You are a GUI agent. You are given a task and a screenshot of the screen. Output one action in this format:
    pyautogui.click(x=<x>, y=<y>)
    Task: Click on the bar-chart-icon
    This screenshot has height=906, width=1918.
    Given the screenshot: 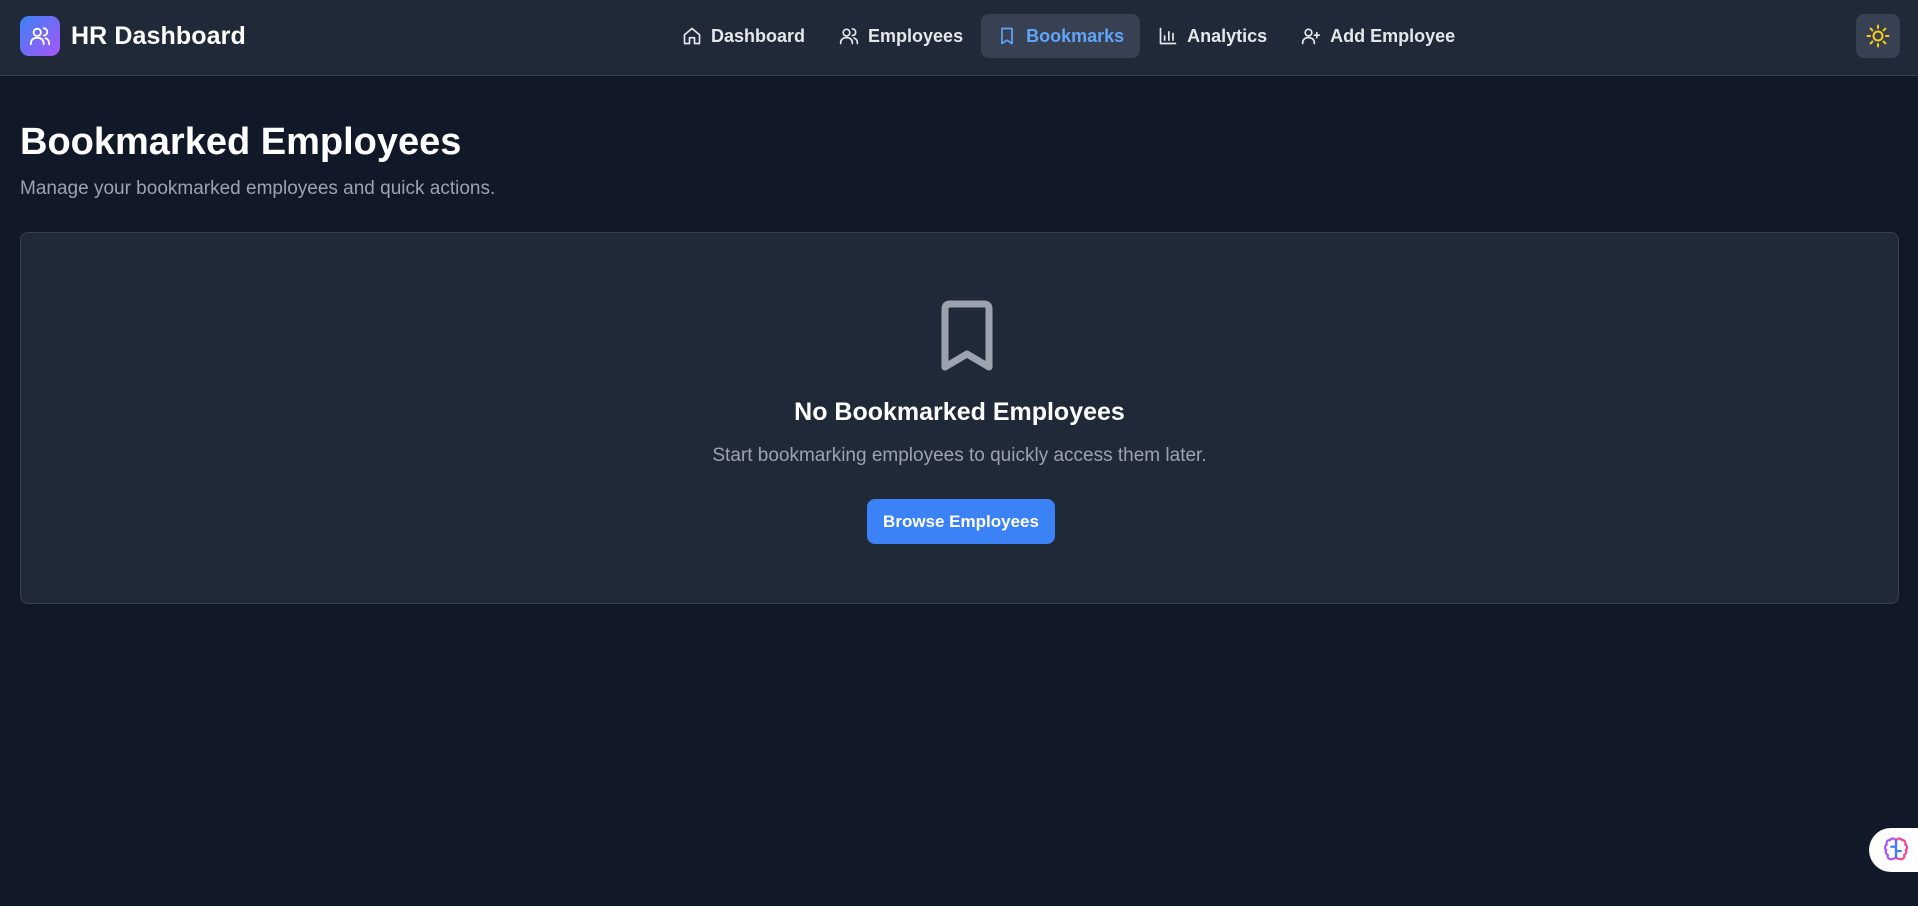 What is the action you would take?
    pyautogui.click(x=1168, y=36)
    